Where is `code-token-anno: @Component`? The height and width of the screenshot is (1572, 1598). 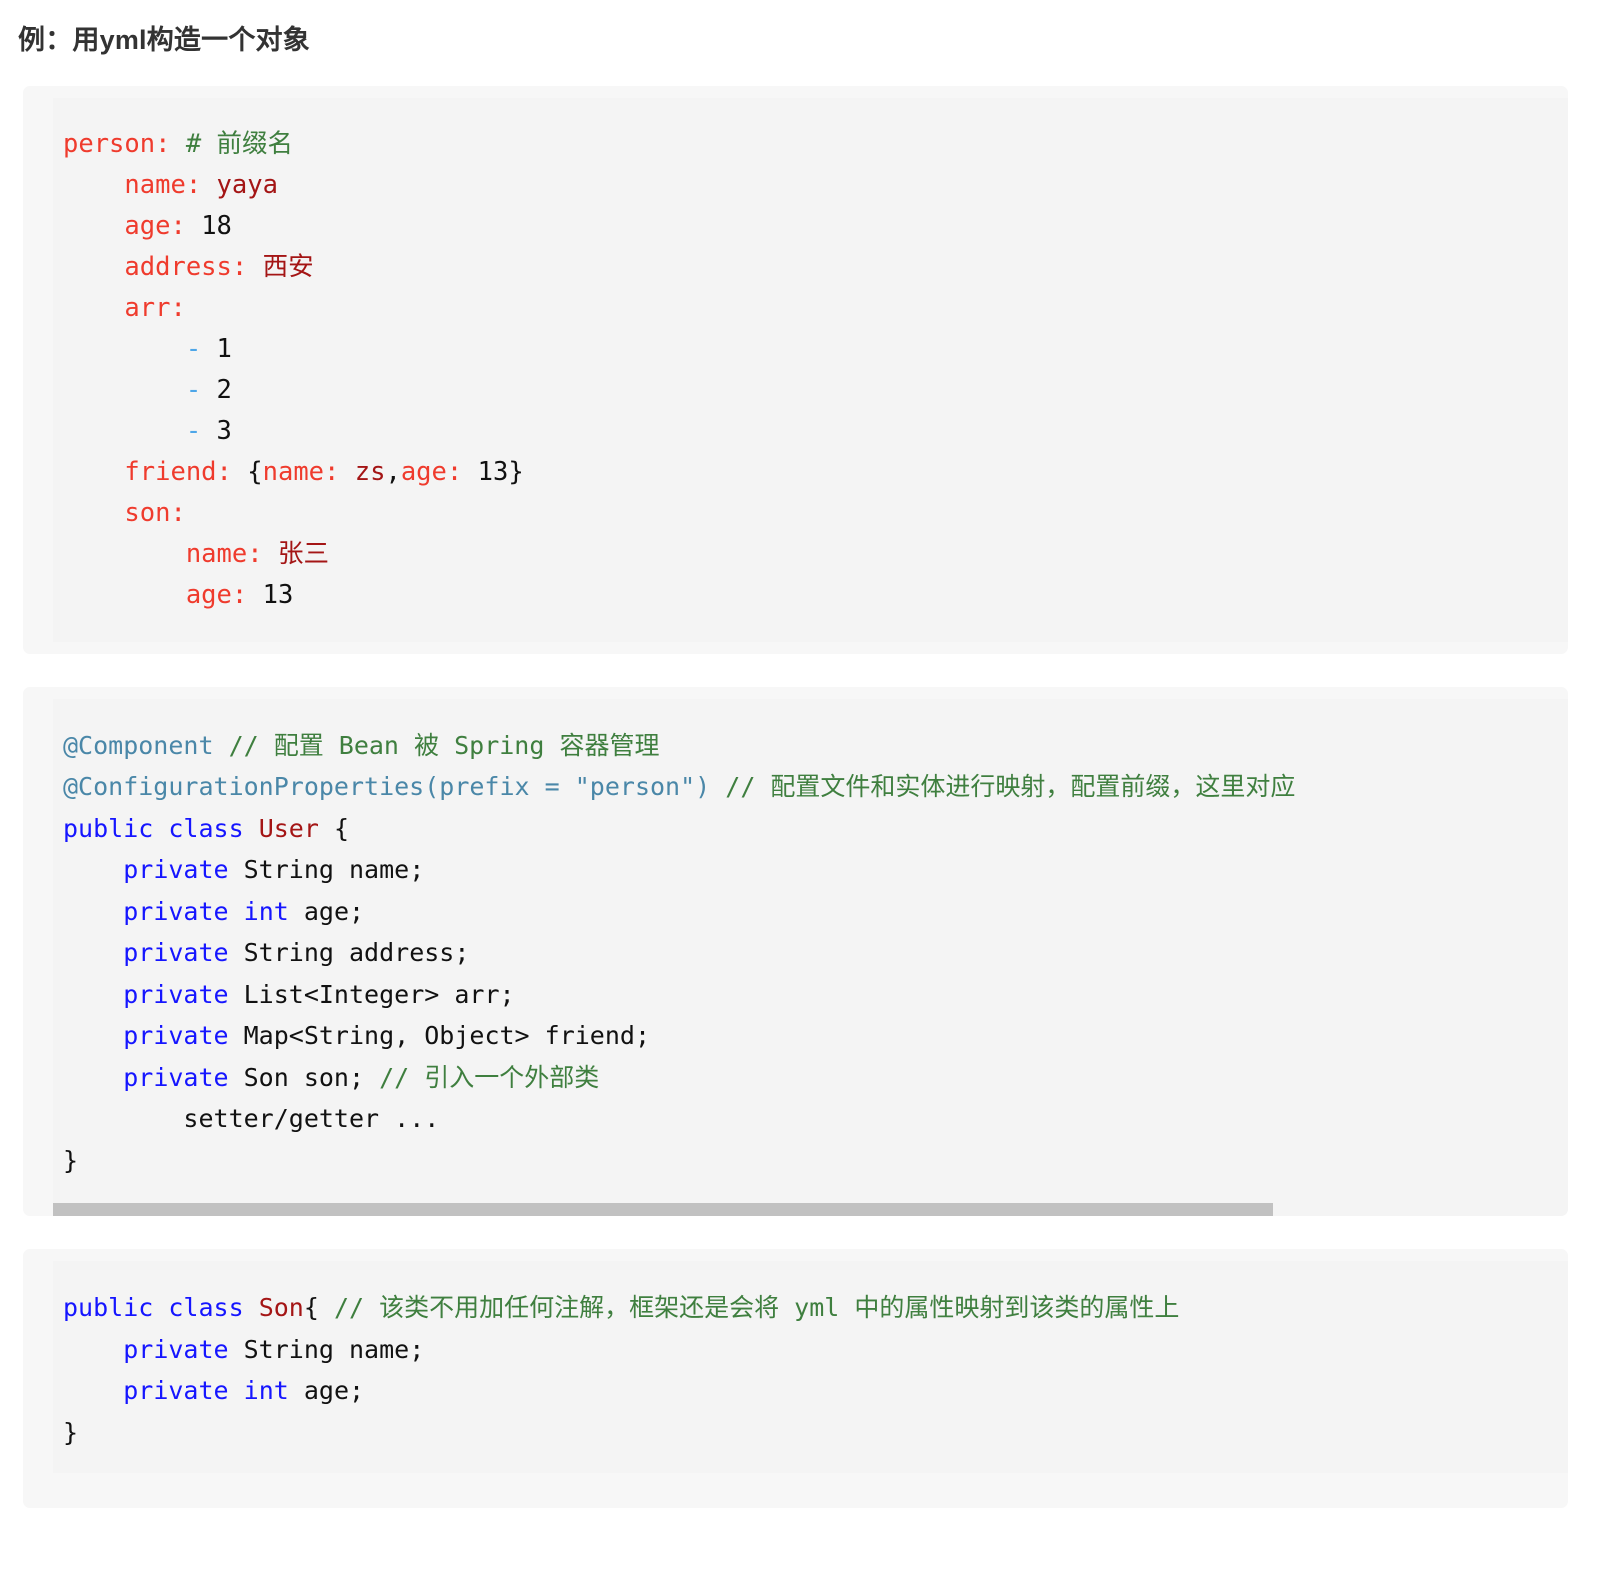
code-token-anno: @Component is located at coordinates (138, 745).